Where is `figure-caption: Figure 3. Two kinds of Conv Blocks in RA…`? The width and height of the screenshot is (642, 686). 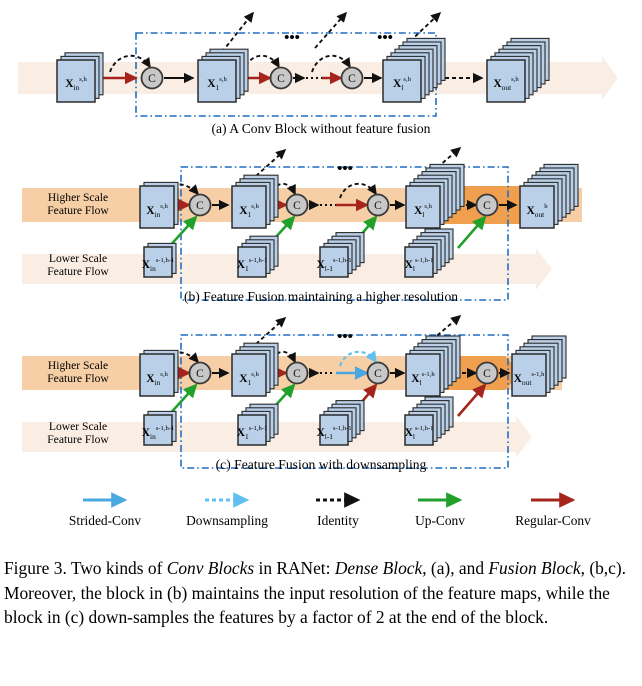 figure-caption: Figure 3. Two kinds of Conv Blocks in RA… is located at coordinates (321, 593).